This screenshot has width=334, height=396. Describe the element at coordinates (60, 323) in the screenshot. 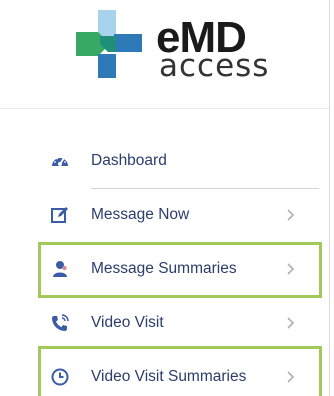

I see `phone-call-icon` at that location.